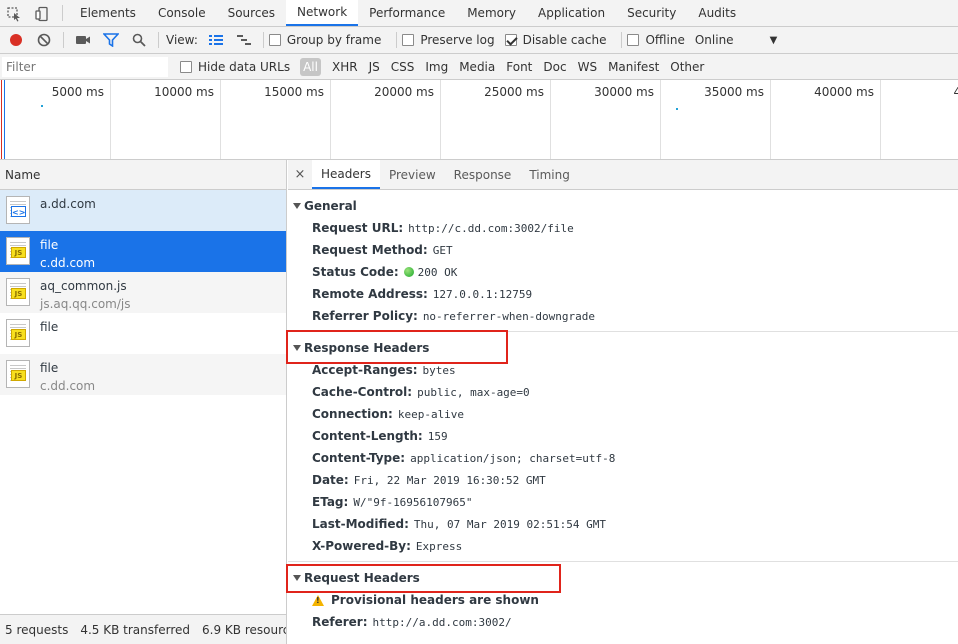  I want to click on filter-type-ws: WS, so click(587, 67).